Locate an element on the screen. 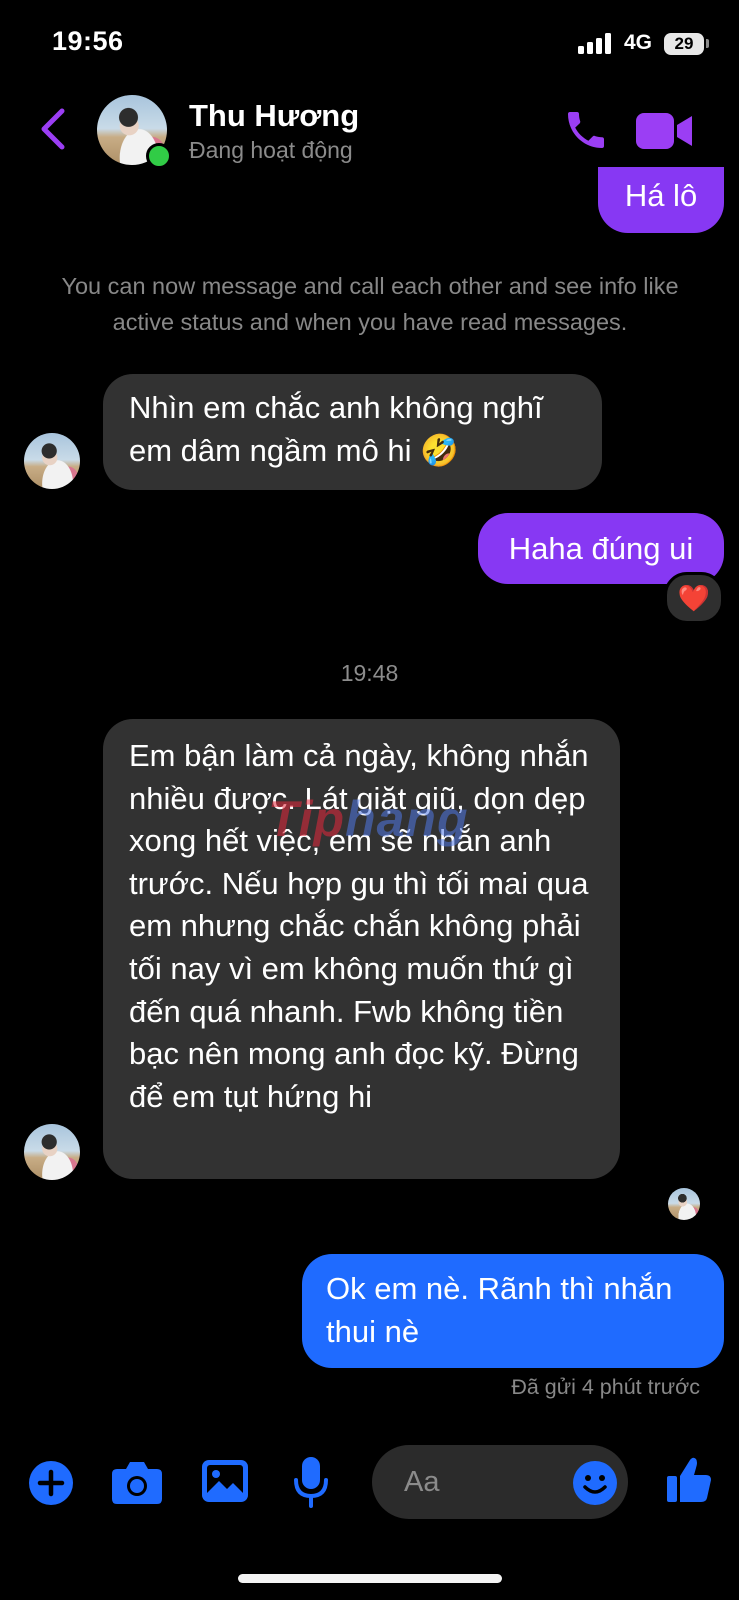 Image resolution: width=739 pixels, height=1600 pixels. network-type: 4G is located at coordinates (638, 42).